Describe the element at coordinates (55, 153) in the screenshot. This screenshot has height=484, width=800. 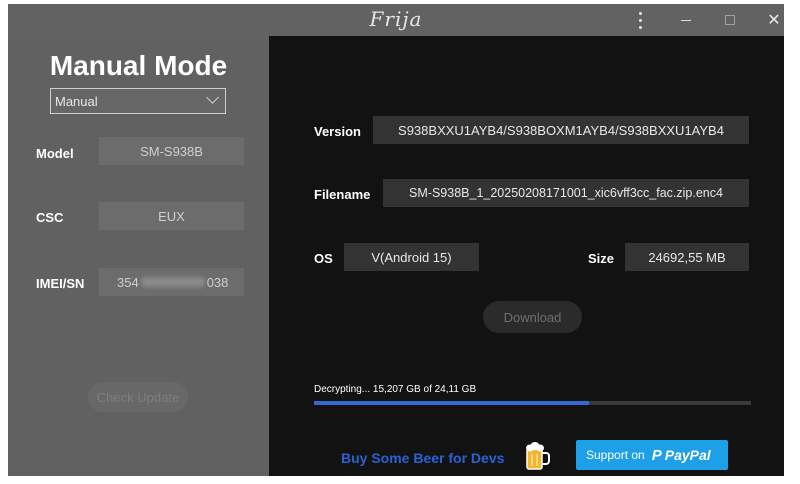
I see `model-label: Model` at that location.